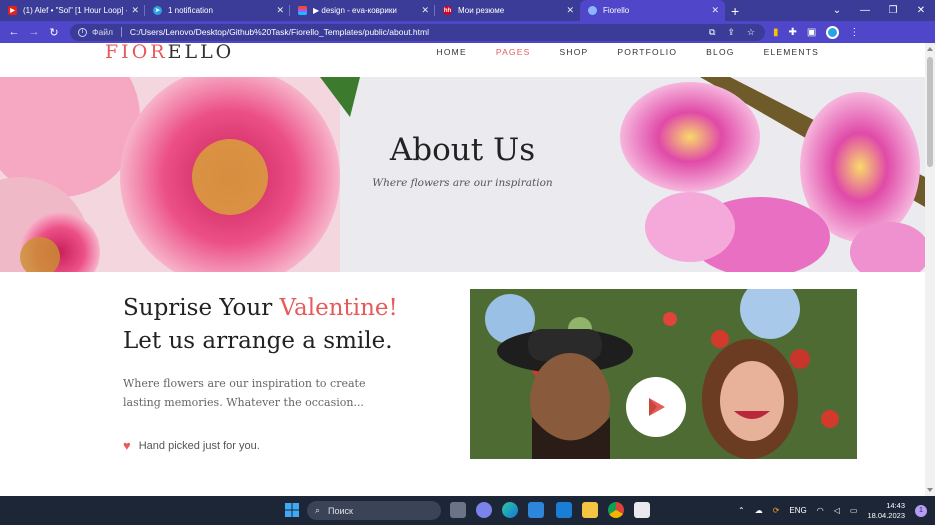  What do you see at coordinates (199, 445) in the screenshot?
I see `feature-label: Hand picked just for you.` at bounding box center [199, 445].